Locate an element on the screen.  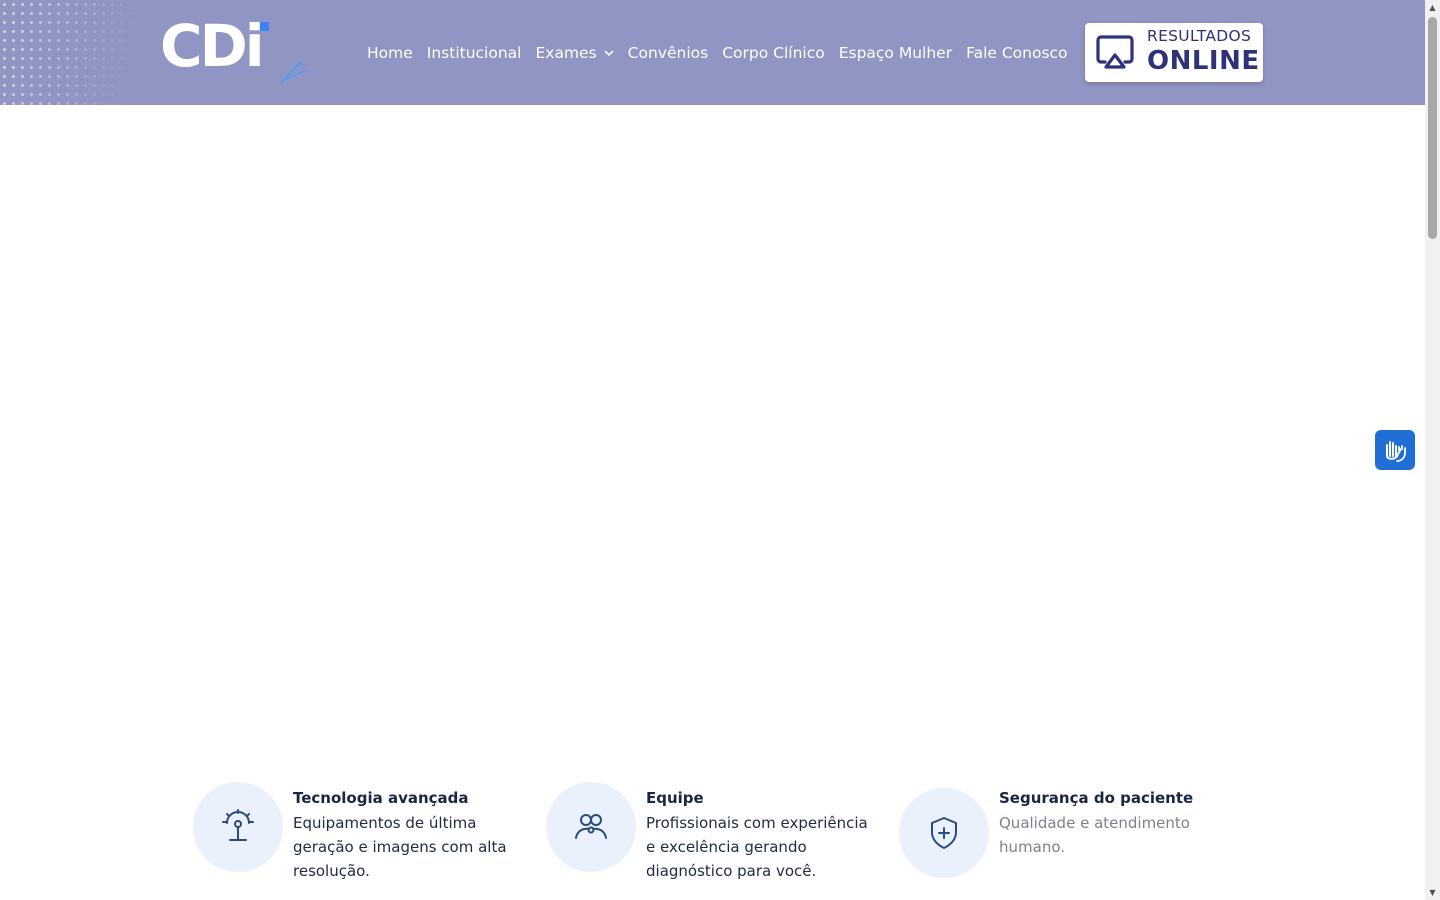
decorative-dot-pattern is located at coordinates (75, 52).